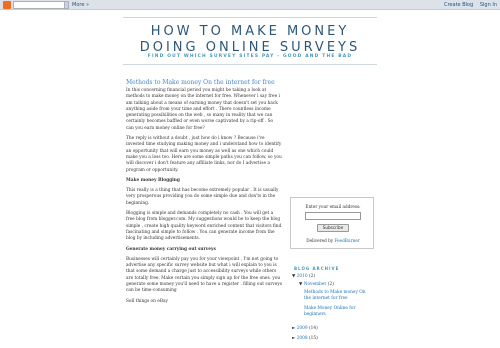 The height and width of the screenshot is (348, 500). I want to click on blog-title-line1: HOW TO MAKE MONEY, so click(250, 32).